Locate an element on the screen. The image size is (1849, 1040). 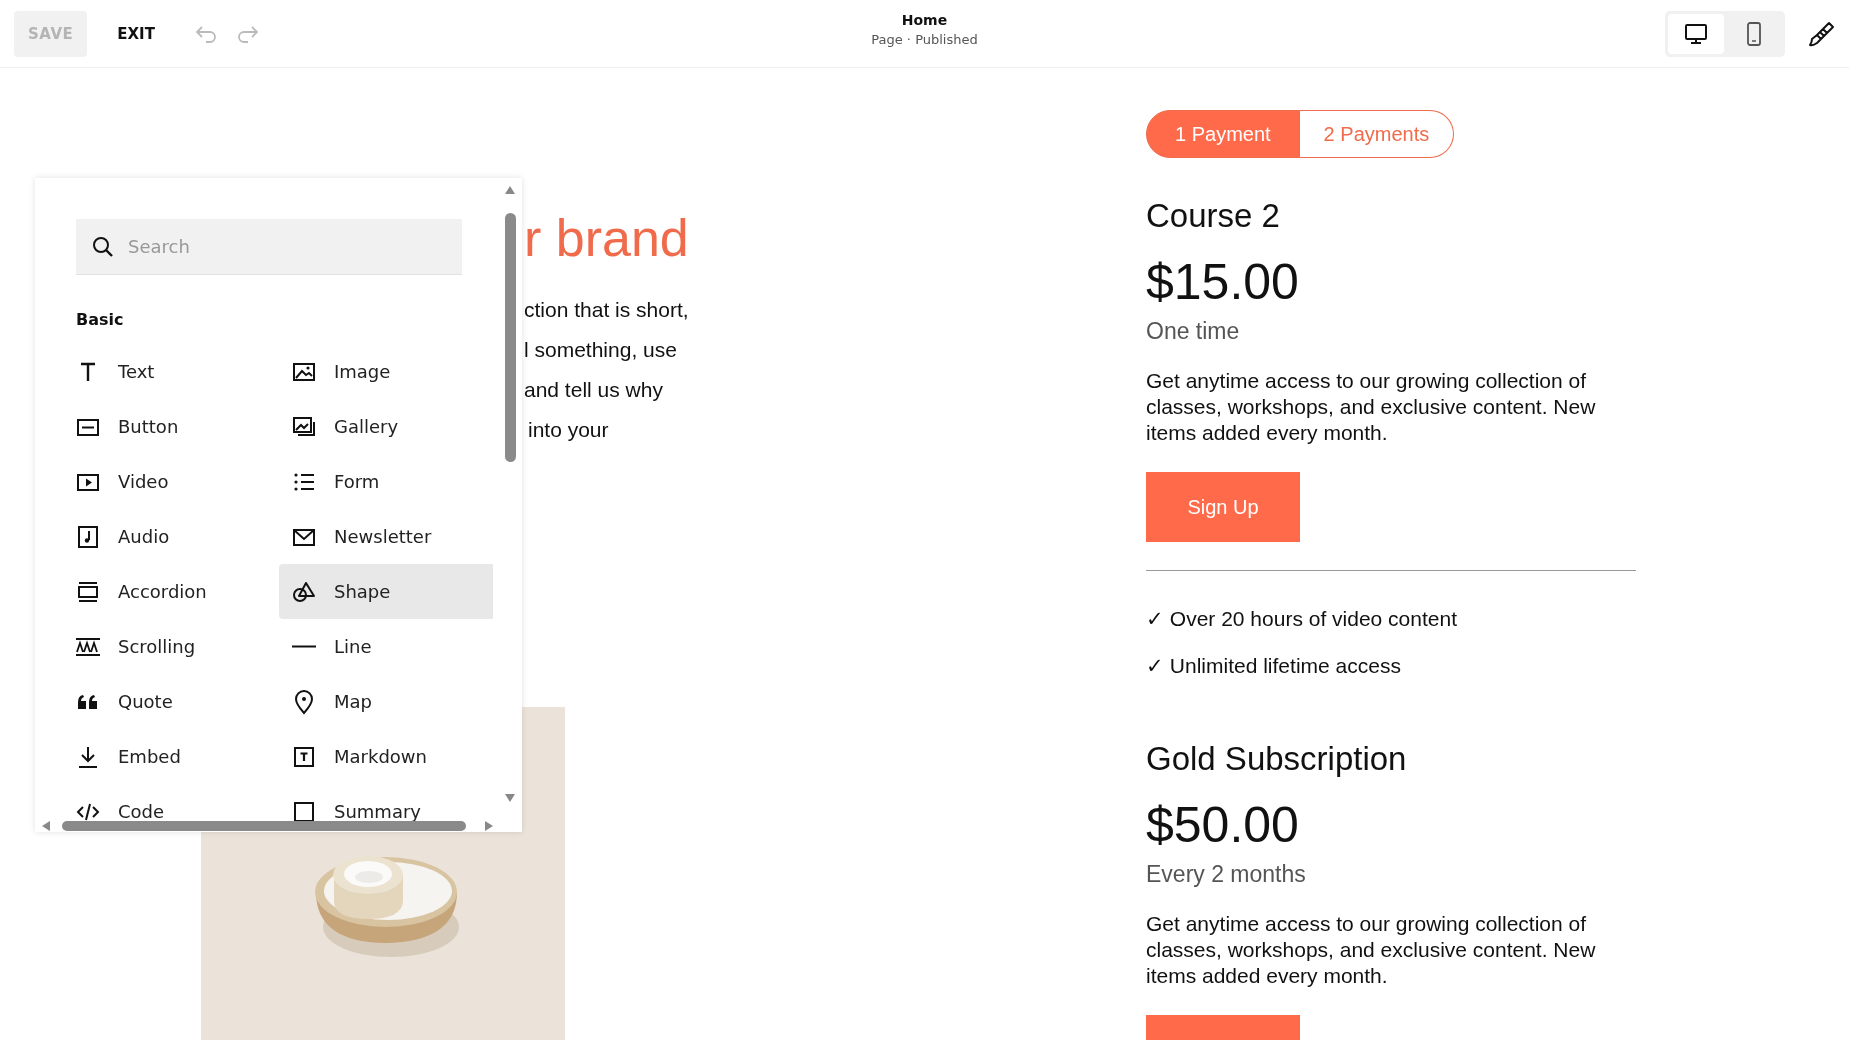
block-item: Markdown is located at coordinates (386, 756).